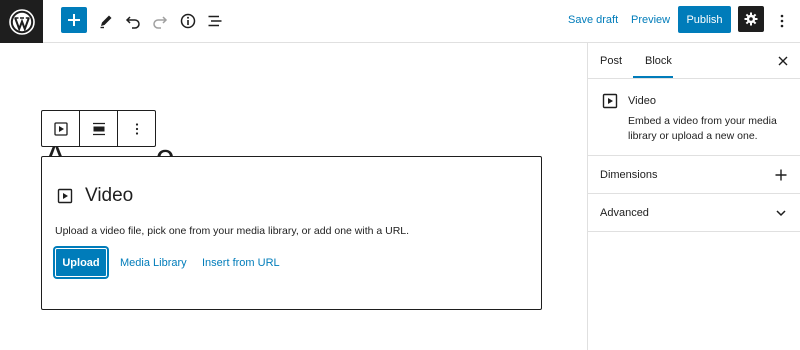 The width and height of the screenshot is (800, 350). I want to click on align-icon, so click(98, 128).